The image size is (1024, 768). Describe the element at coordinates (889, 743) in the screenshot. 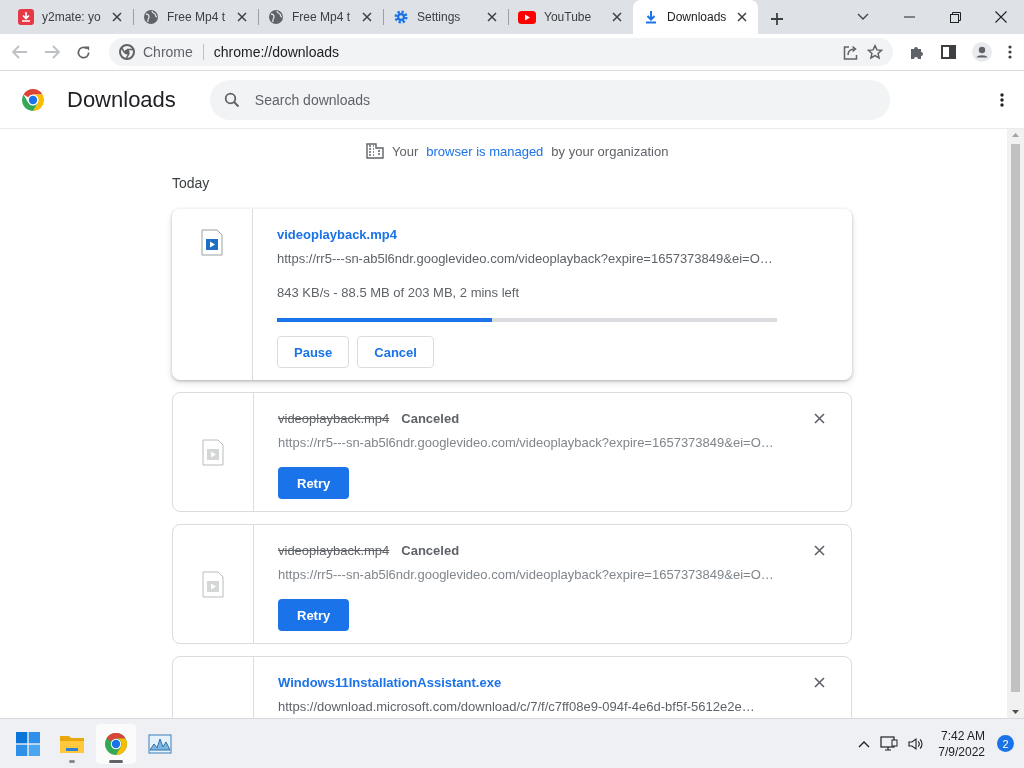

I see `network-icon` at that location.